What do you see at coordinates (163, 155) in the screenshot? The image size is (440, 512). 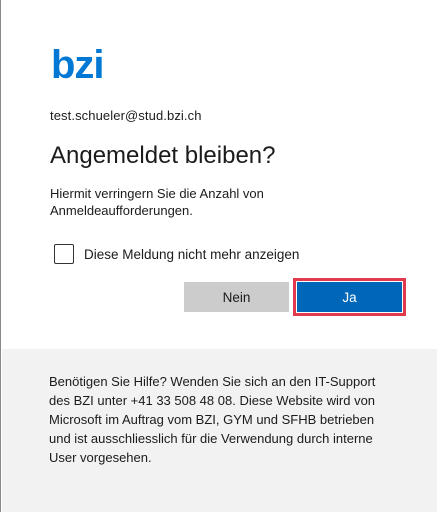 I see `page-title: Angemeldet bleiben?` at bounding box center [163, 155].